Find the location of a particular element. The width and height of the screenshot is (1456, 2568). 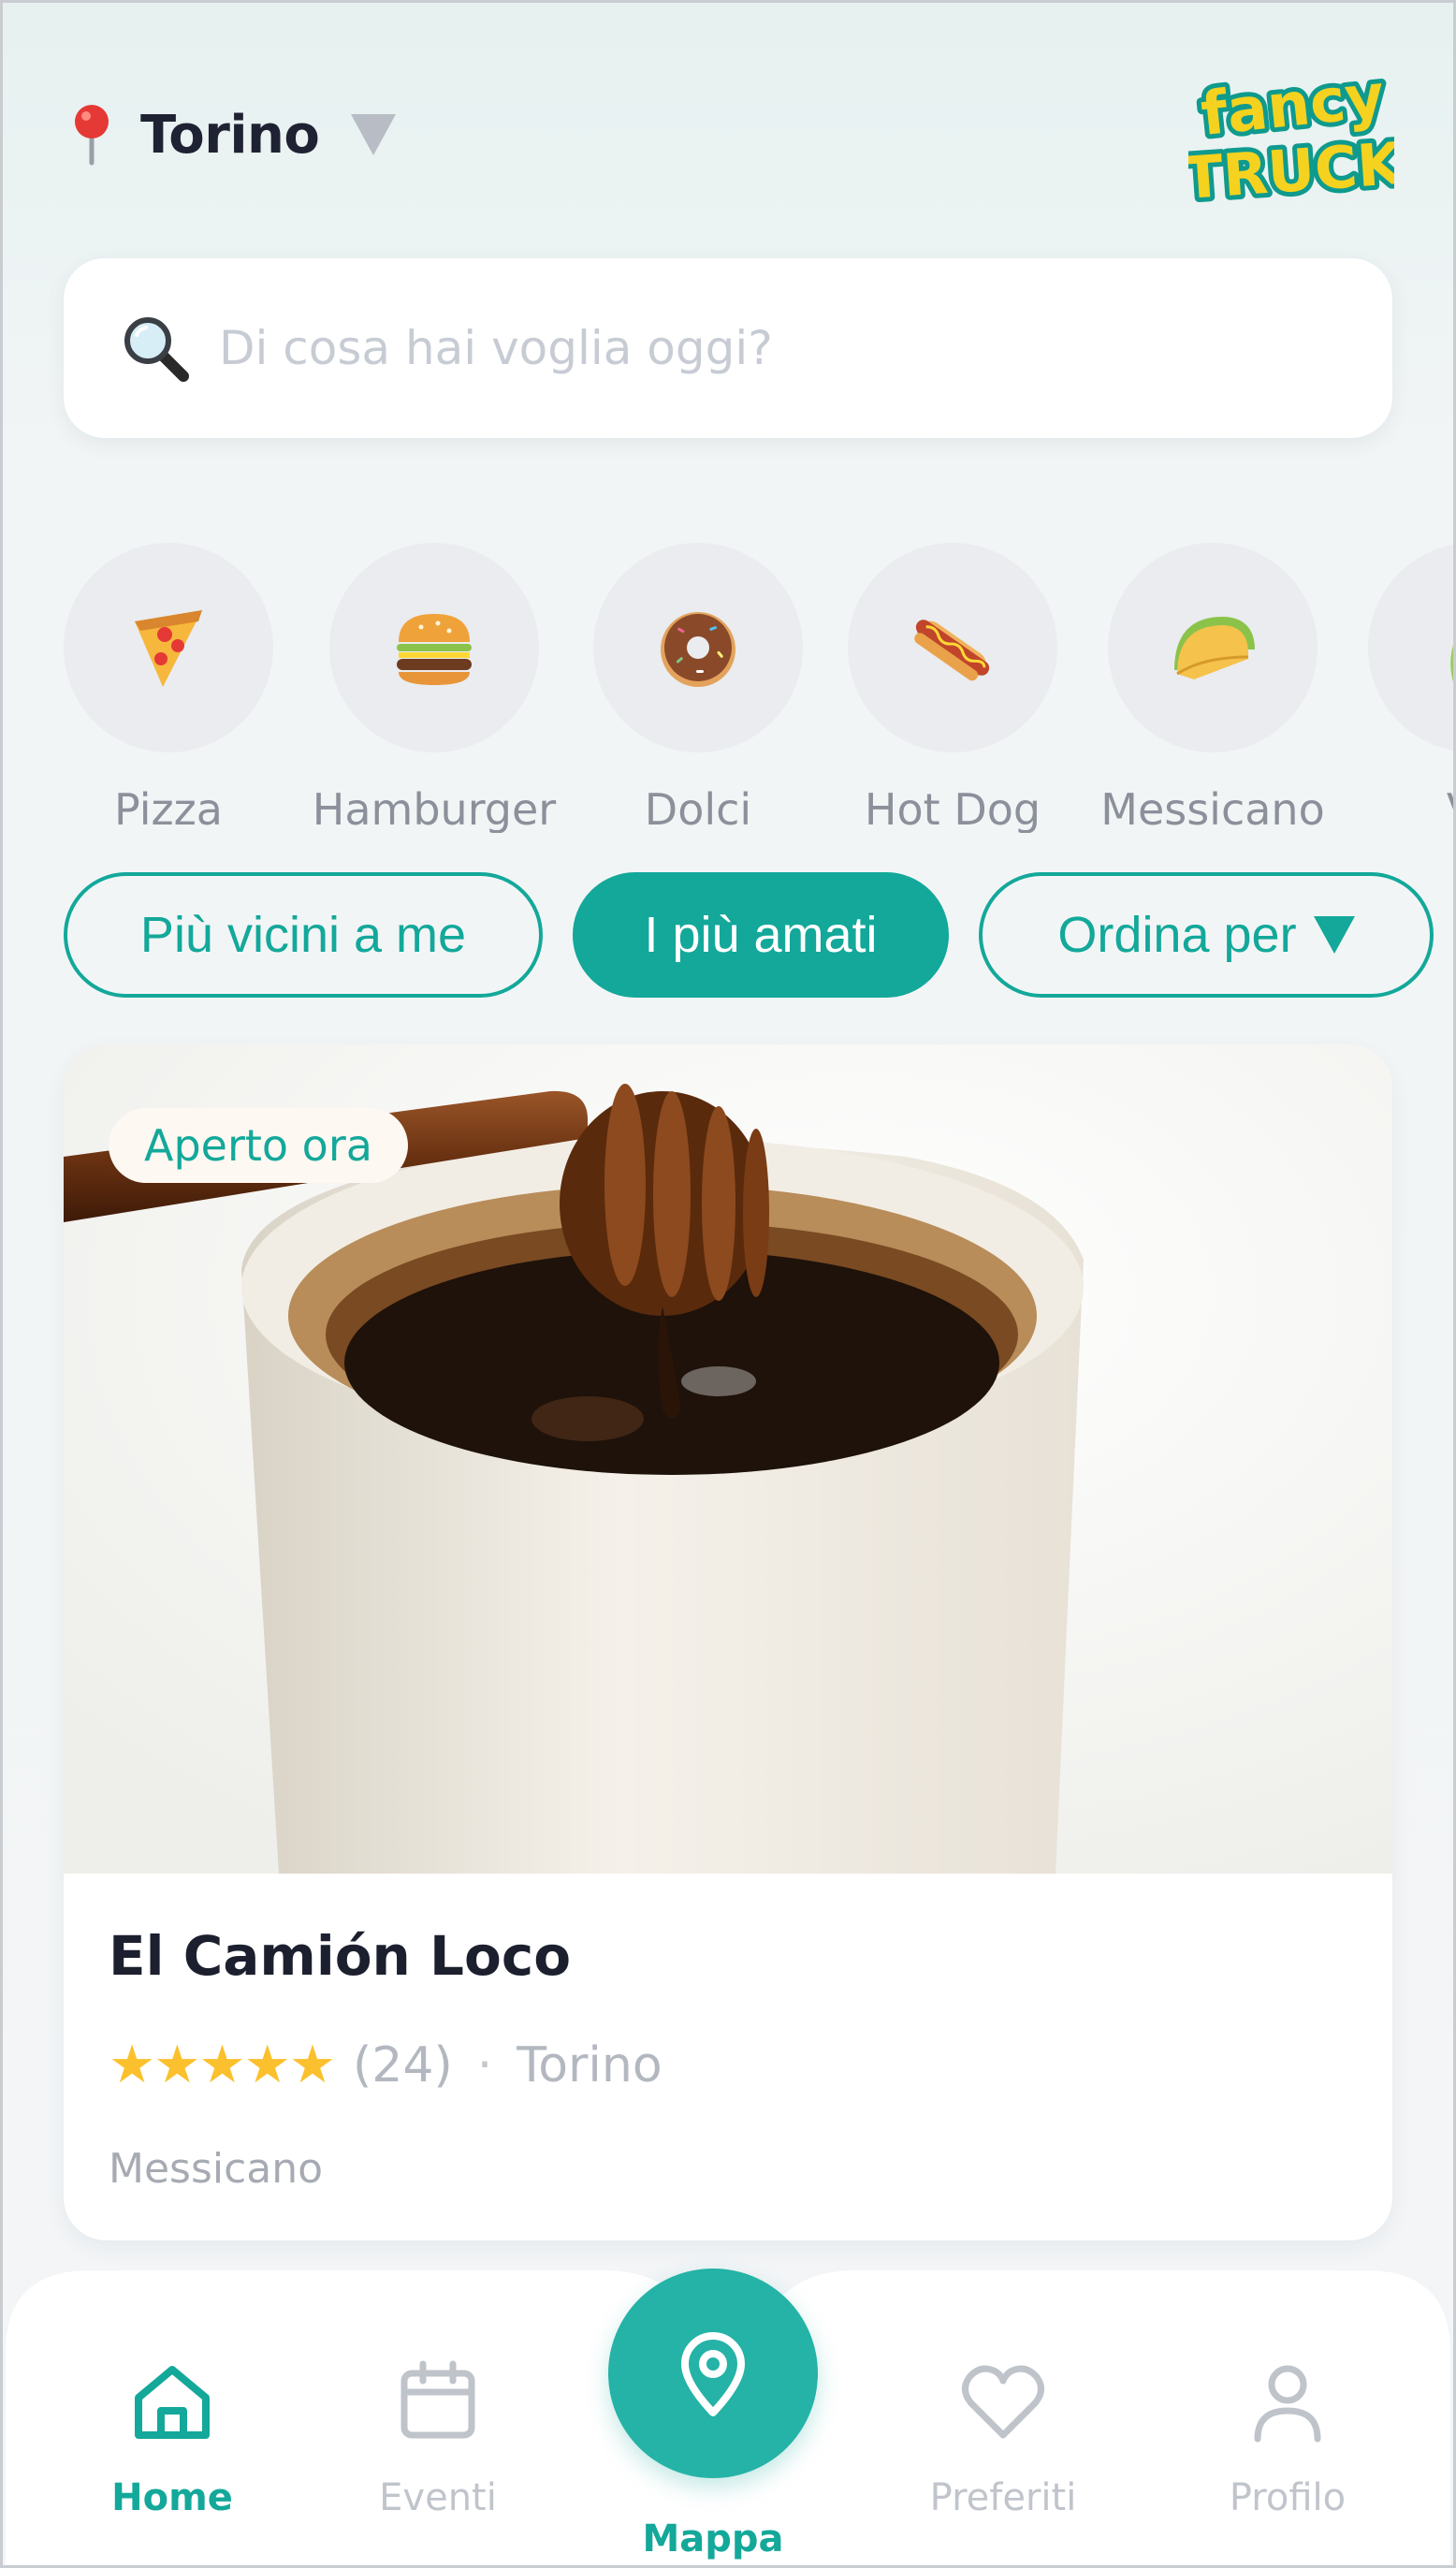

nav-label: Eventi is located at coordinates (438, 2497).